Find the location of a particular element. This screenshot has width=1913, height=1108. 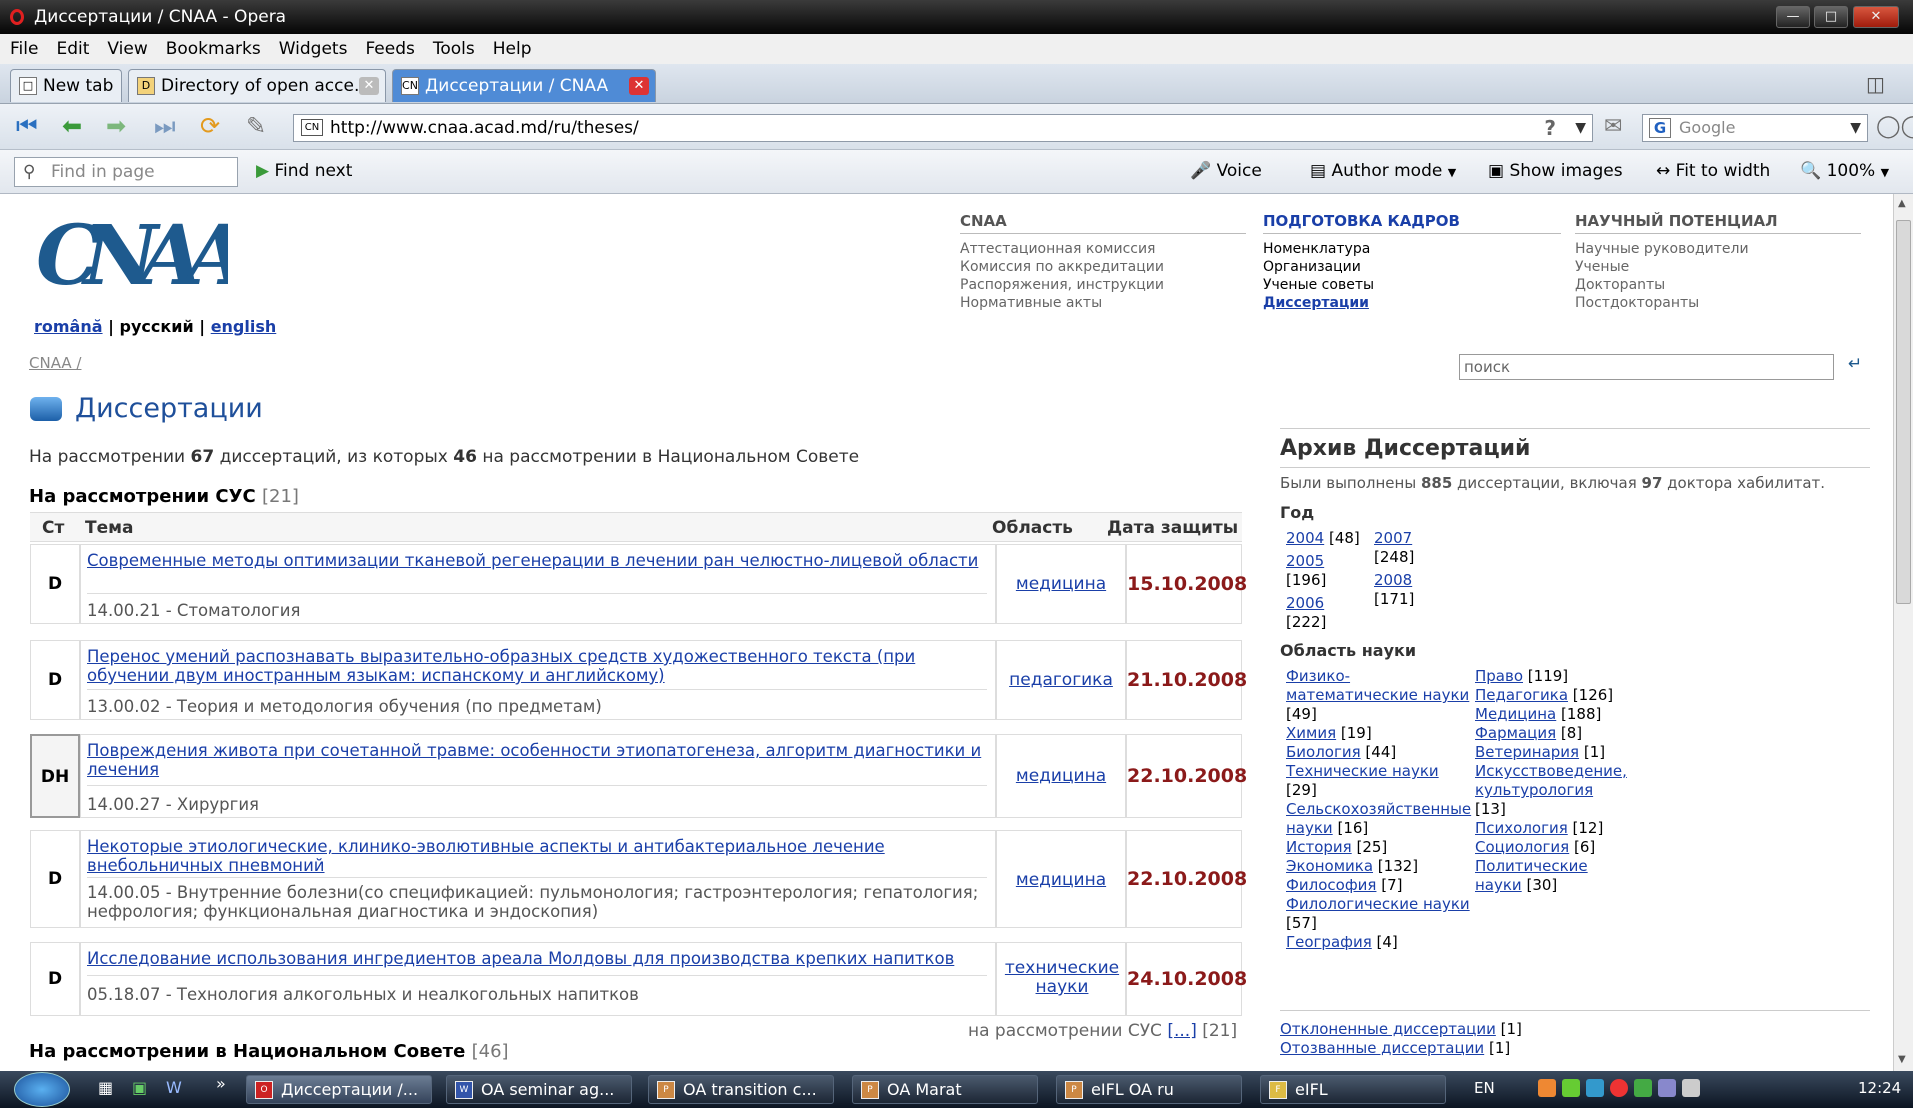

menu-view: View is located at coordinates (127, 49).